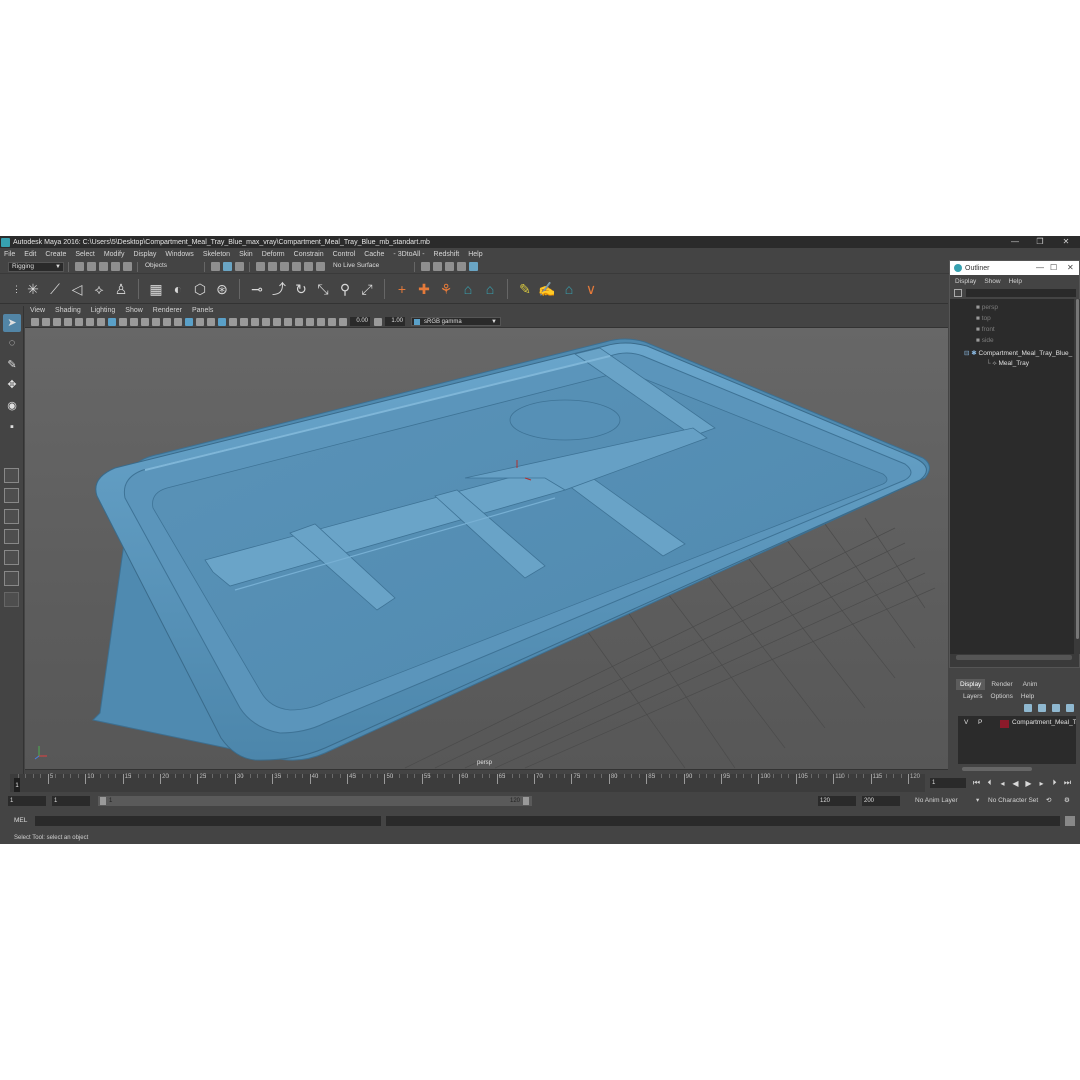 This screenshot has height=1080, width=1080. Describe the element at coordinates (1007, 364) in the screenshot. I see `outliner-item-meal-tray: └ ⟡ Meal_Tray` at that location.